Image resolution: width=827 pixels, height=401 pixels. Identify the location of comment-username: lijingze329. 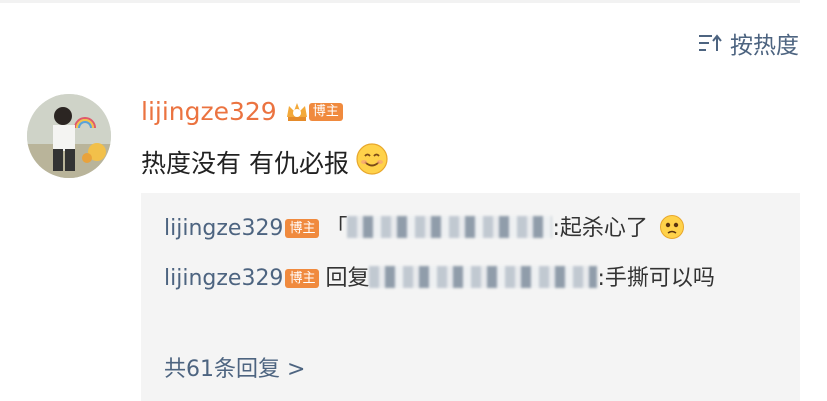
(209, 112).